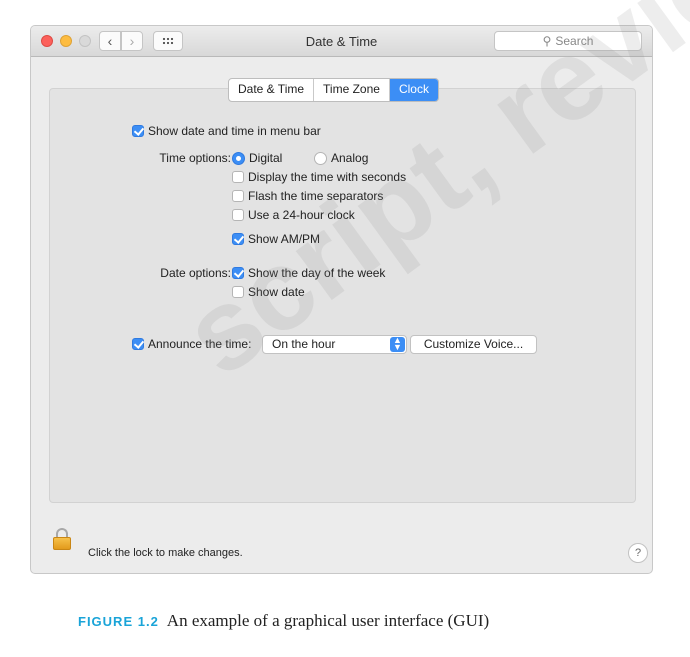 The height and width of the screenshot is (657, 690). I want to click on analog-label: Analog, so click(350, 158).